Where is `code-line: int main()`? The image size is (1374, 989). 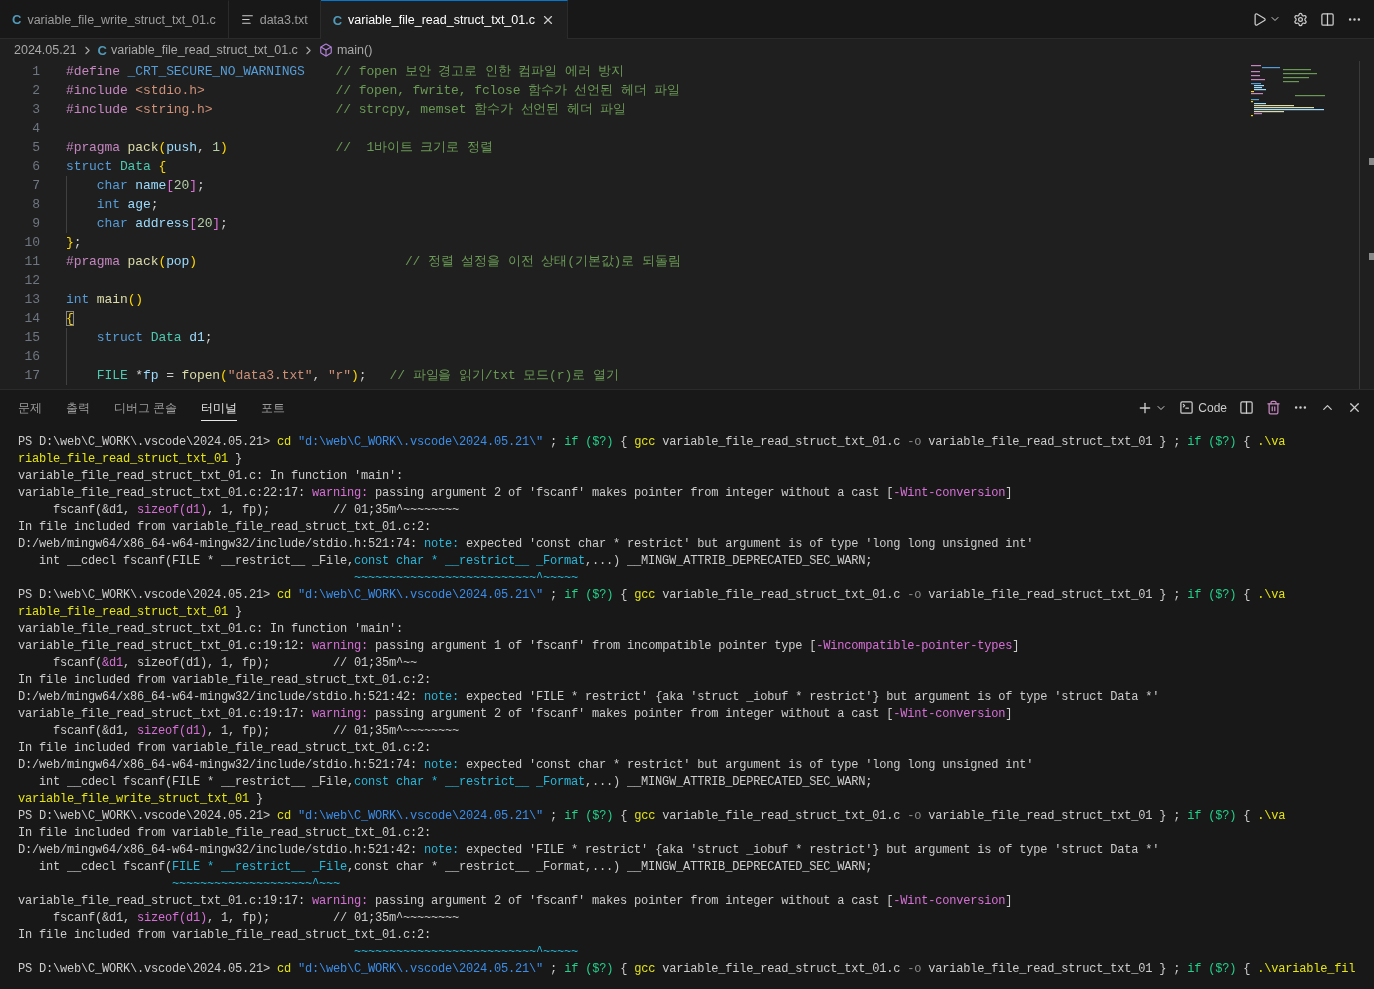
code-line: int main() is located at coordinates (105, 300).